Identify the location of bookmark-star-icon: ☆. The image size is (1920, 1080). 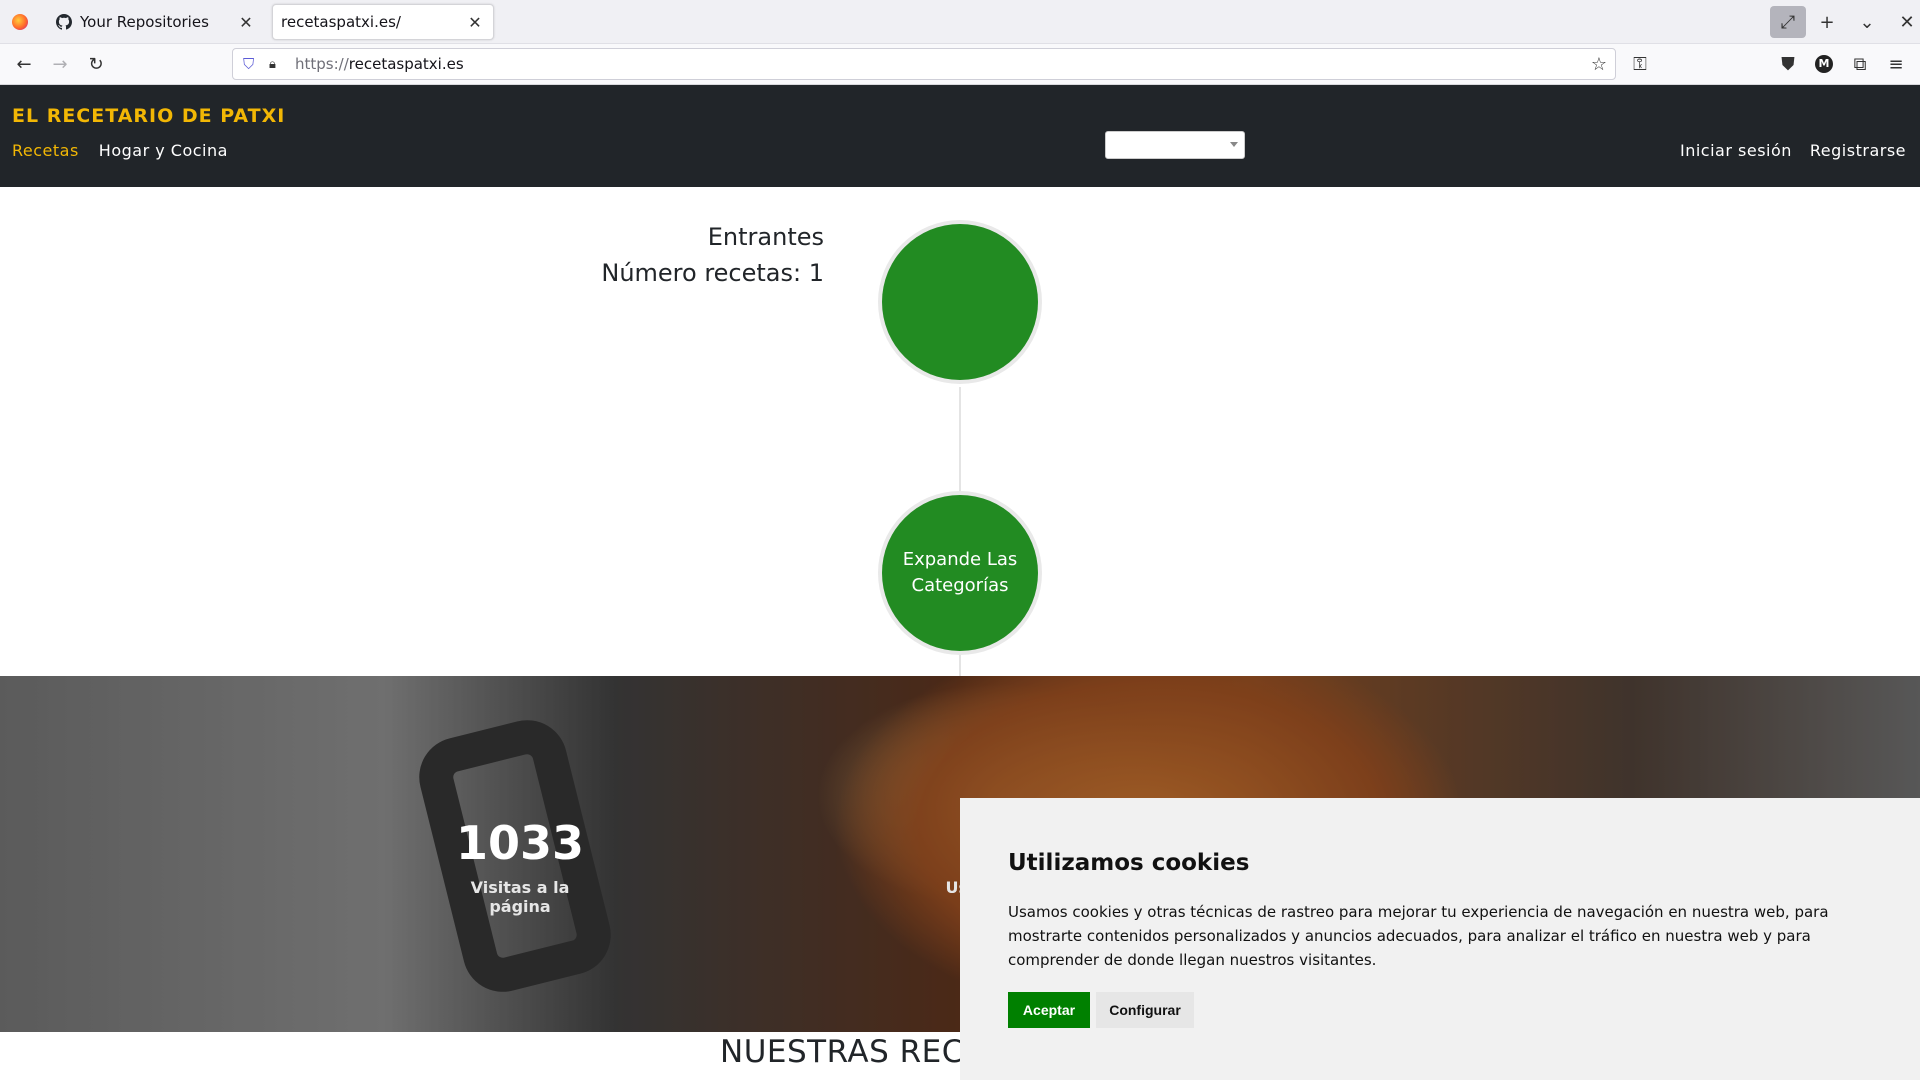
(1599, 64).